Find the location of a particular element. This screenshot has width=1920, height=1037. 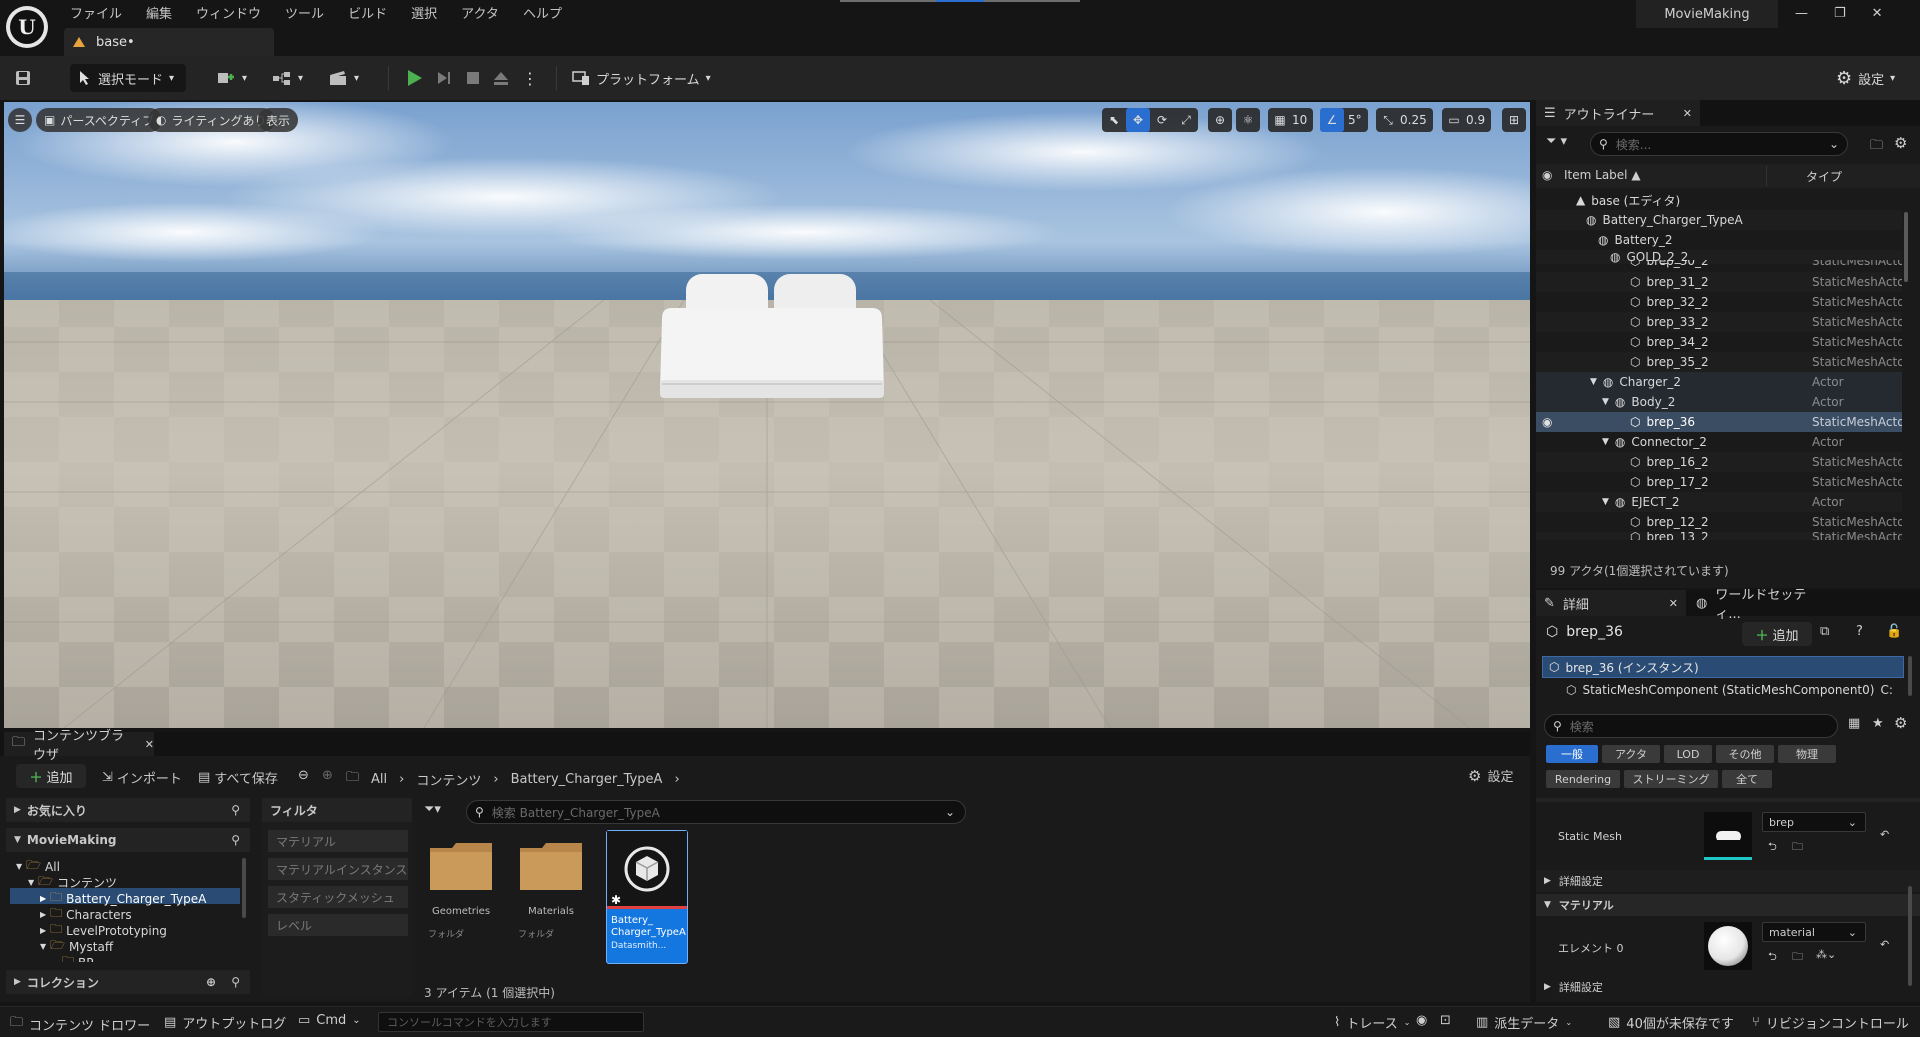

lock-icon: 🔓 is located at coordinates (1894, 631).